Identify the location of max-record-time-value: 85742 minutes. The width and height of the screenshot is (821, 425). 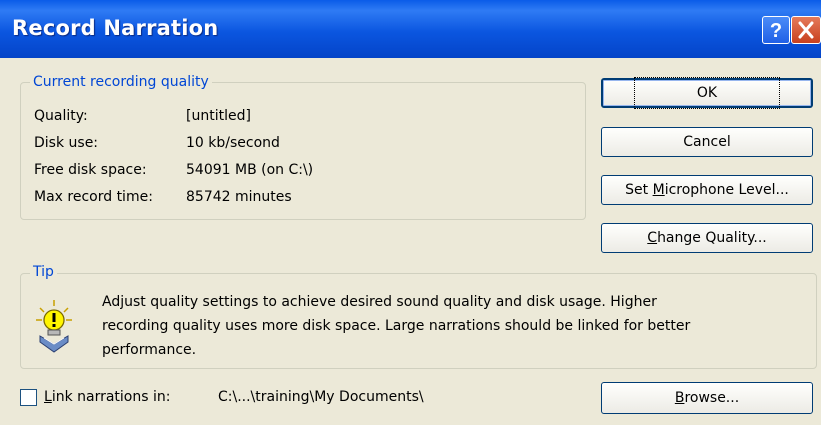
(239, 197).